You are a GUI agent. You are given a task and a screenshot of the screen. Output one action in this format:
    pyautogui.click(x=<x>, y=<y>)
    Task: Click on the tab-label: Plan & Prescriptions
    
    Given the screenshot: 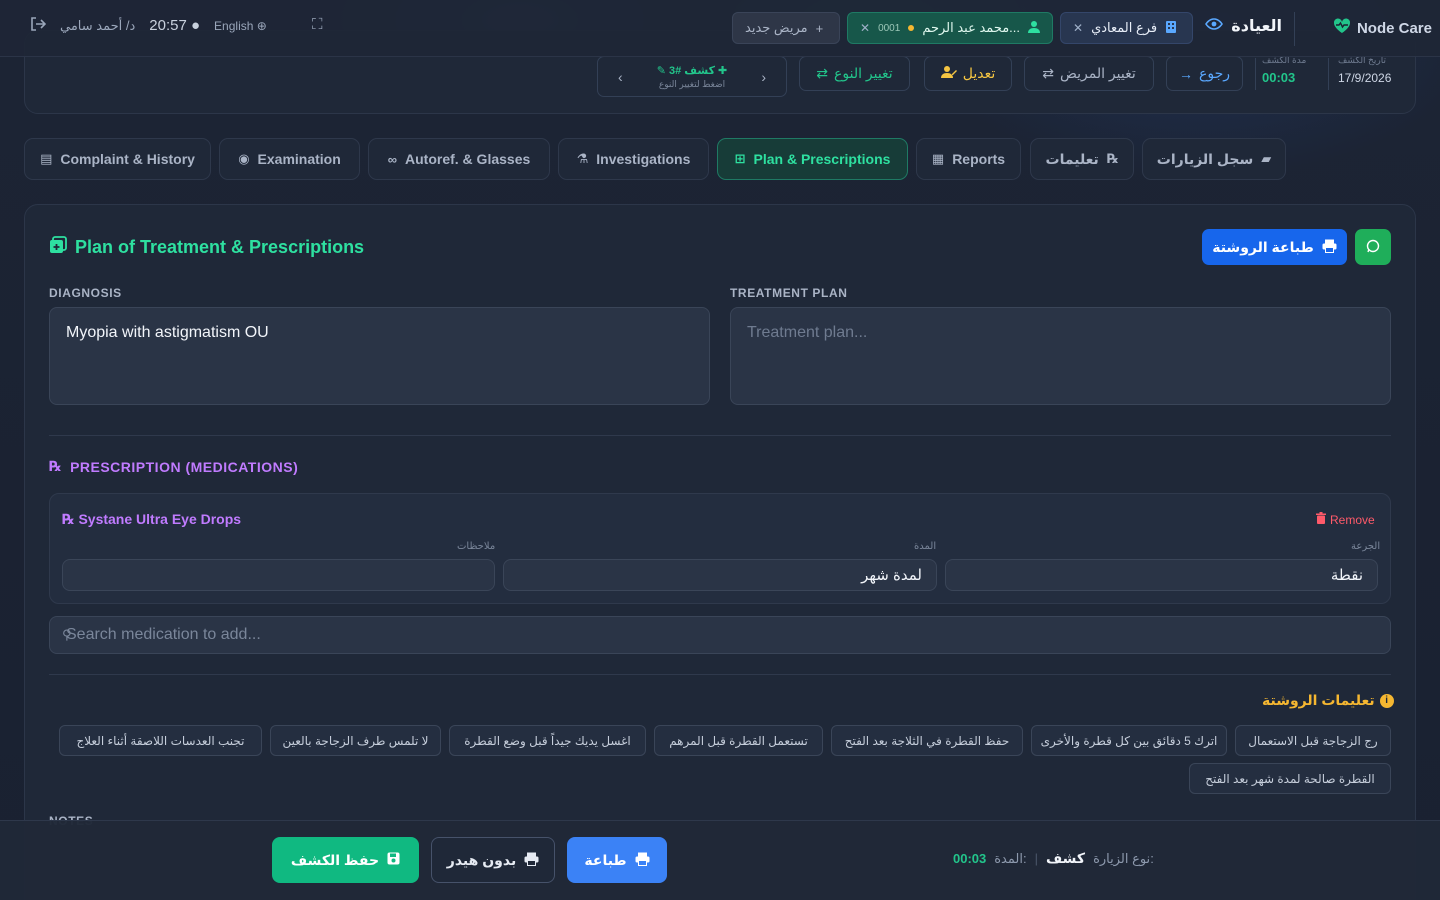 What is the action you would take?
    pyautogui.click(x=822, y=159)
    